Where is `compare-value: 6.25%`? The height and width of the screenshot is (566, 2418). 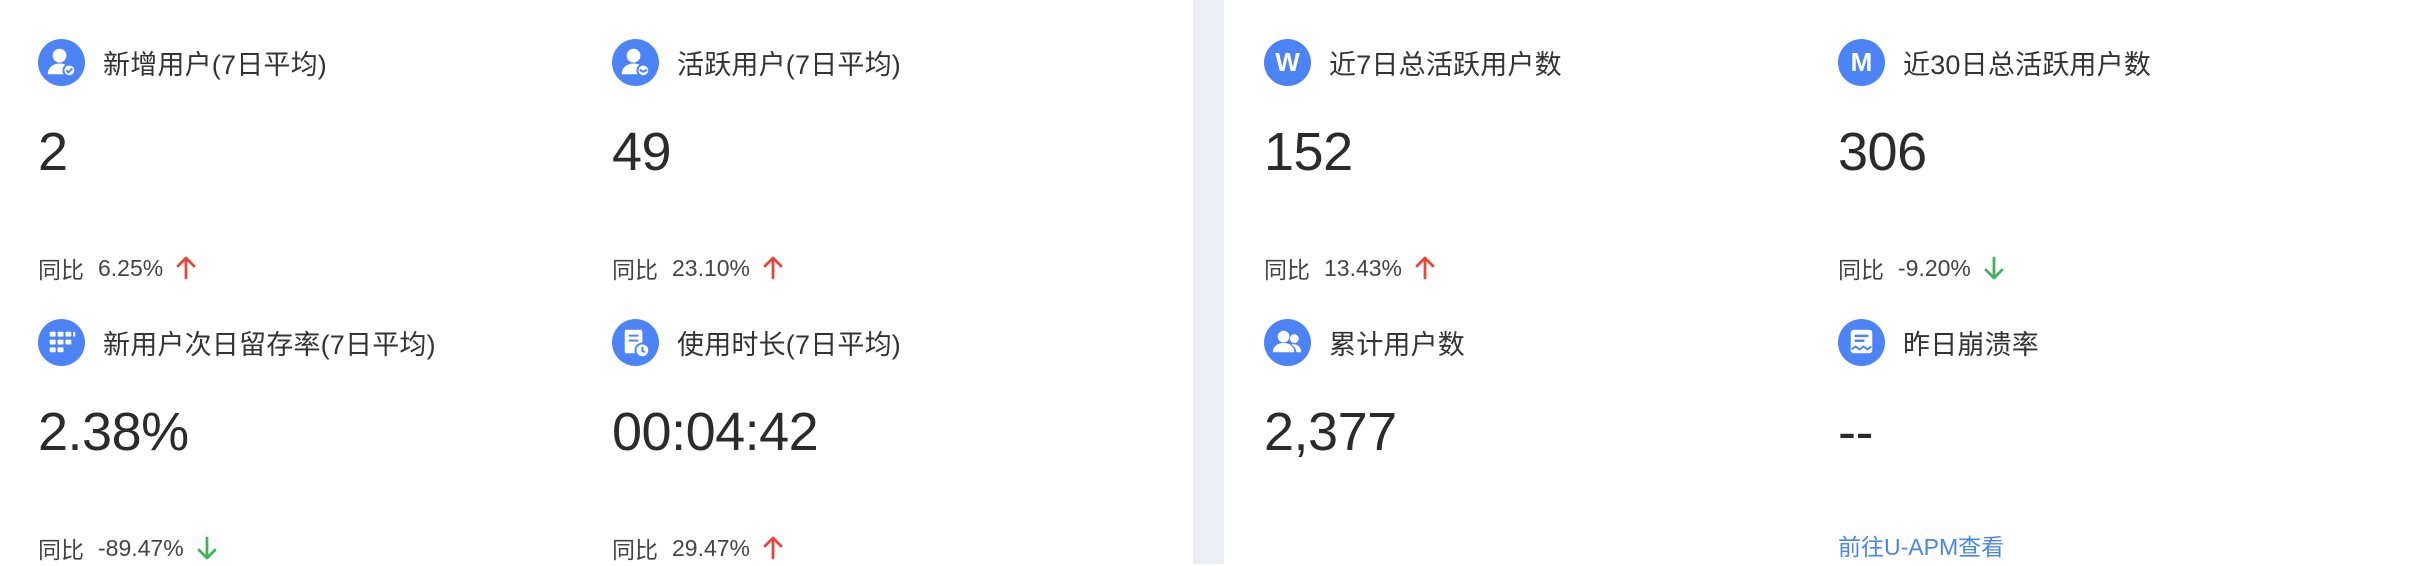
compare-value: 6.25% is located at coordinates (131, 267).